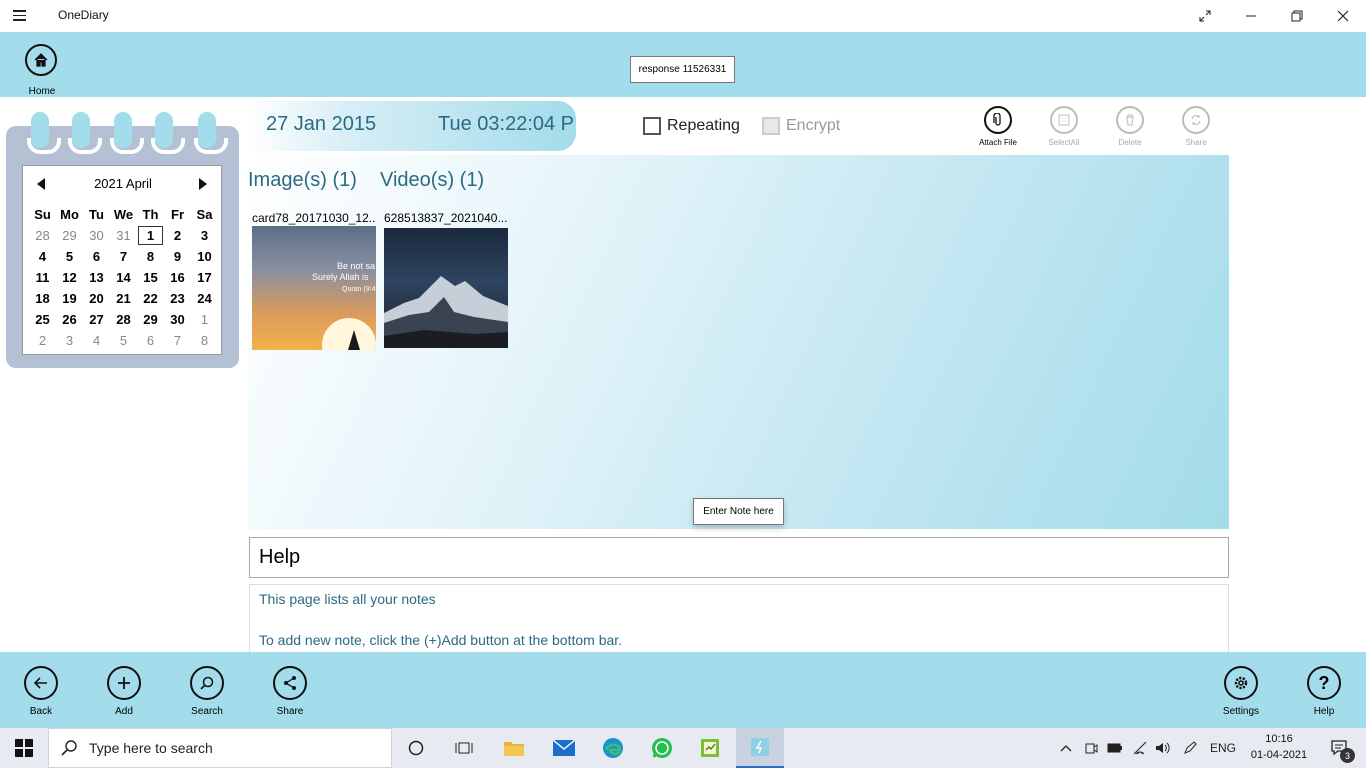 Image resolution: width=1366 pixels, height=768 pixels. I want to click on video-thumbnail, so click(446, 288).